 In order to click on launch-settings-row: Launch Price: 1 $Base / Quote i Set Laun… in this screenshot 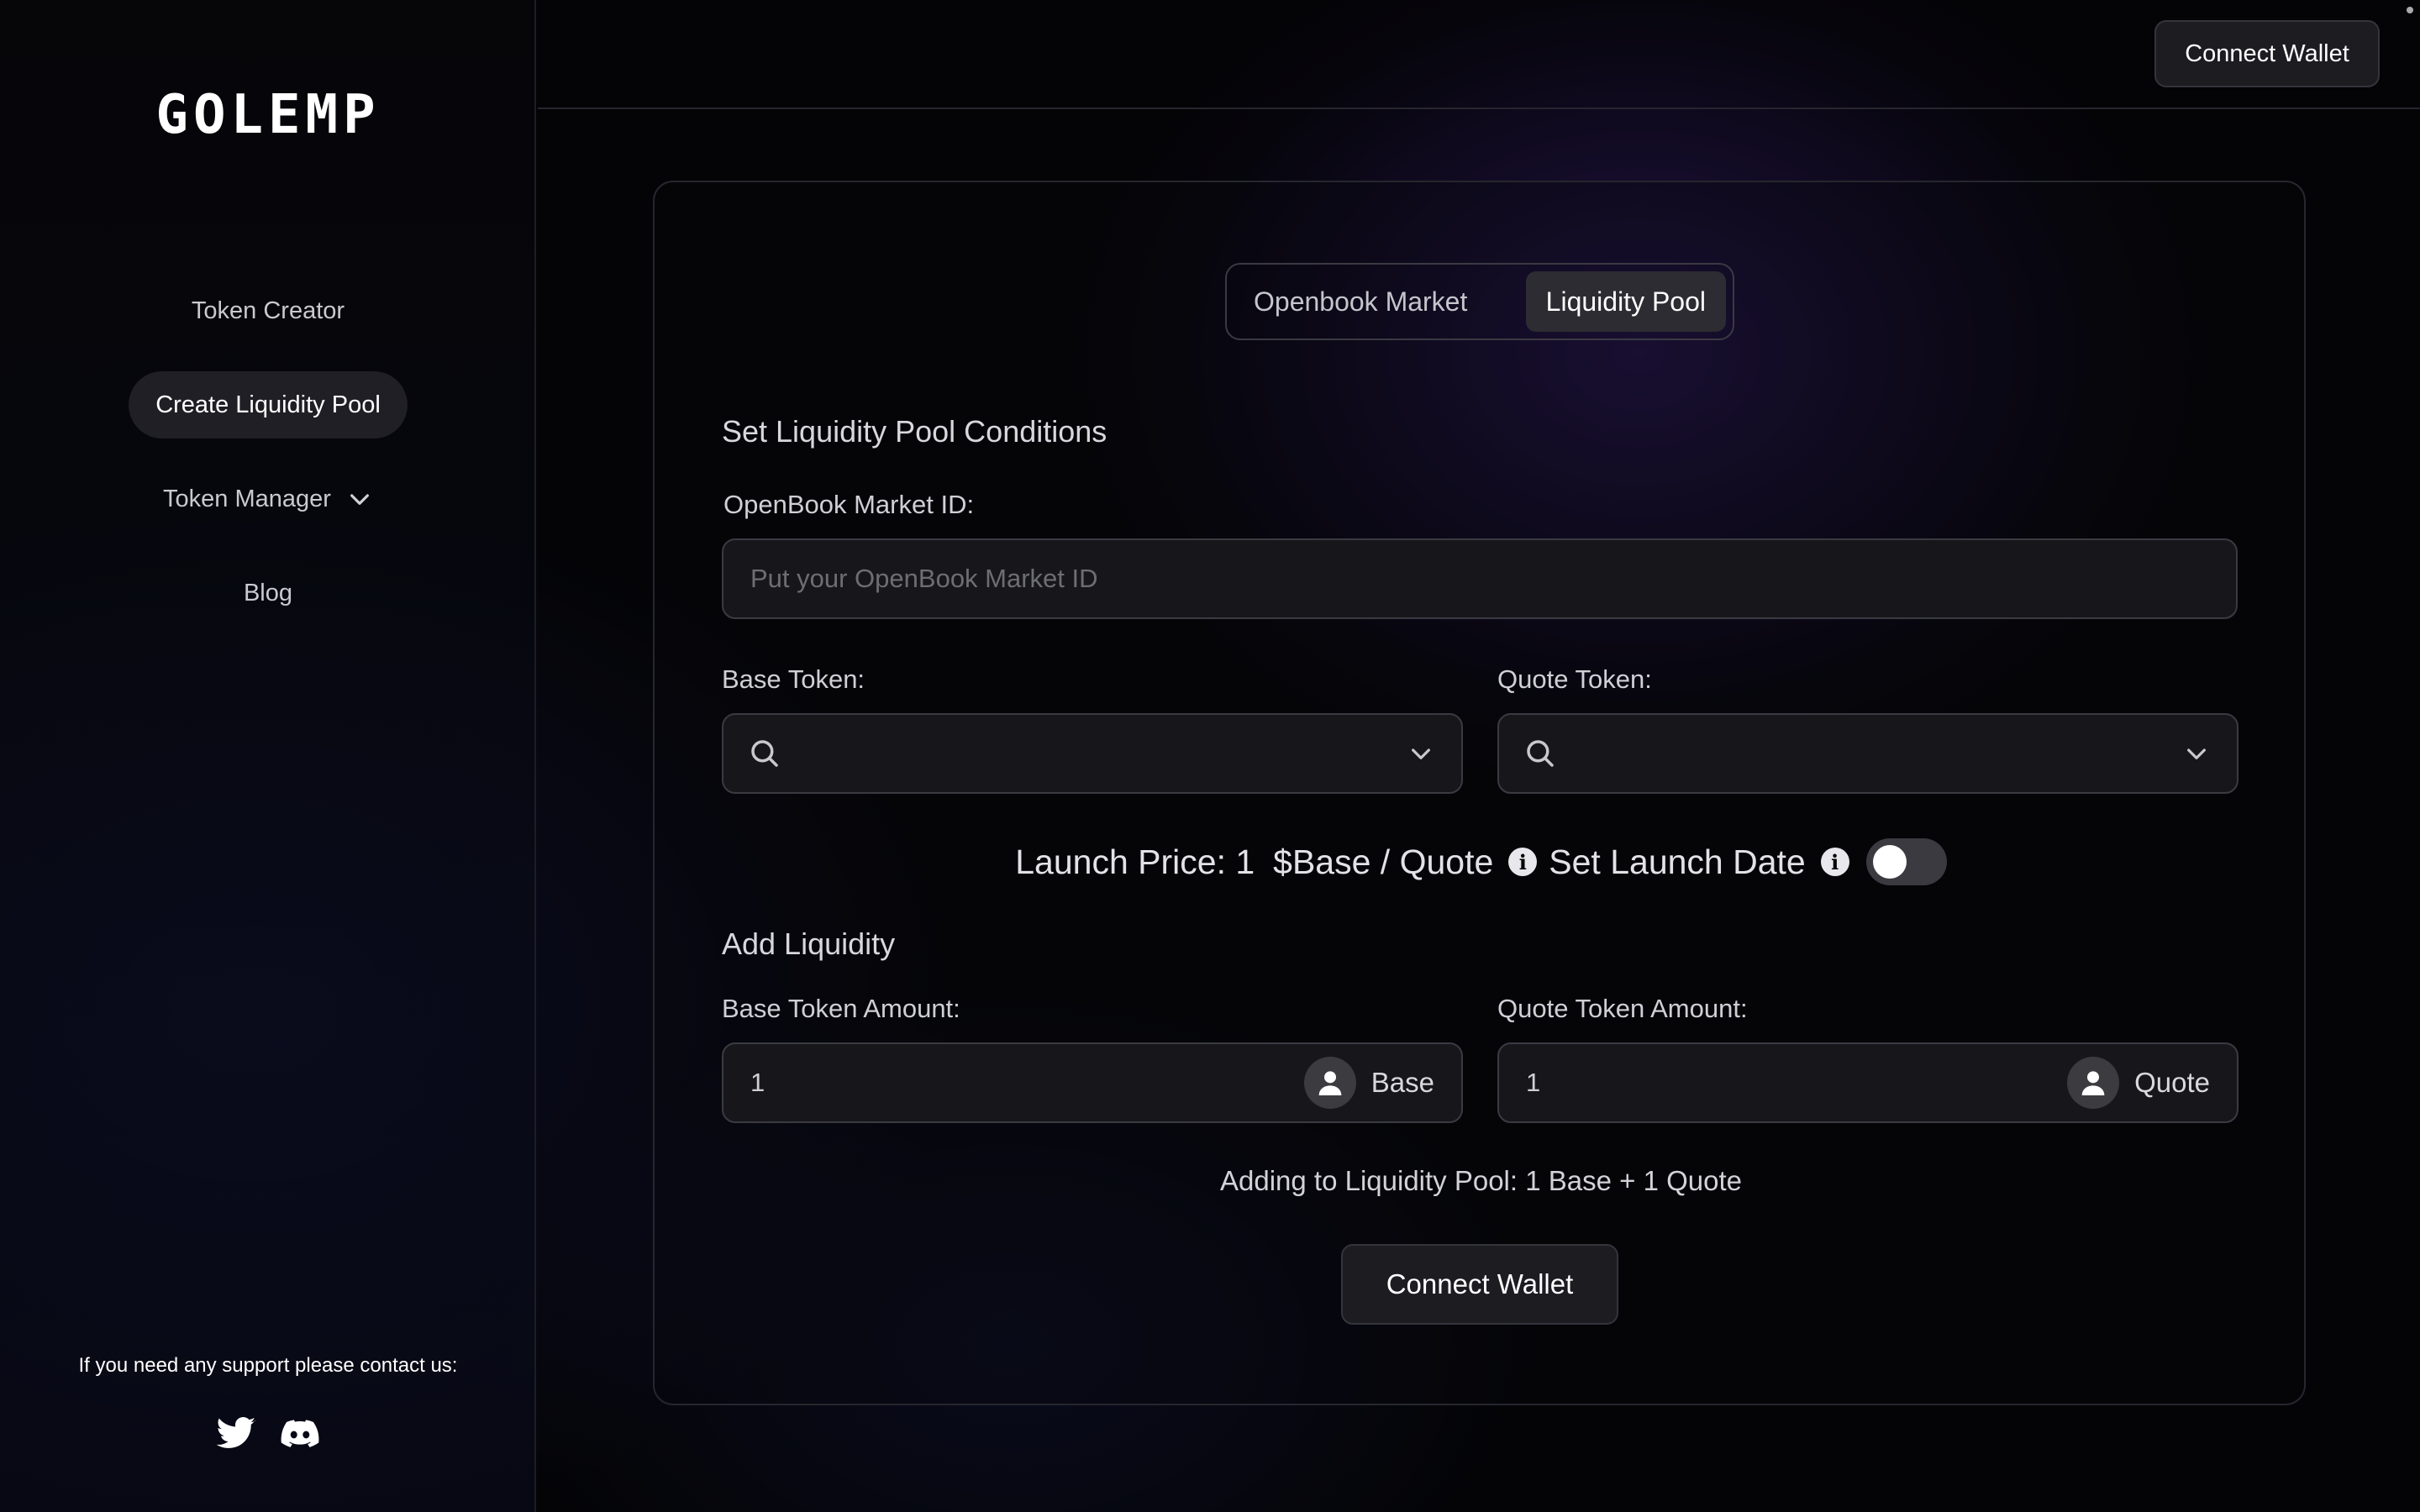, I will do `click(1481, 861)`.